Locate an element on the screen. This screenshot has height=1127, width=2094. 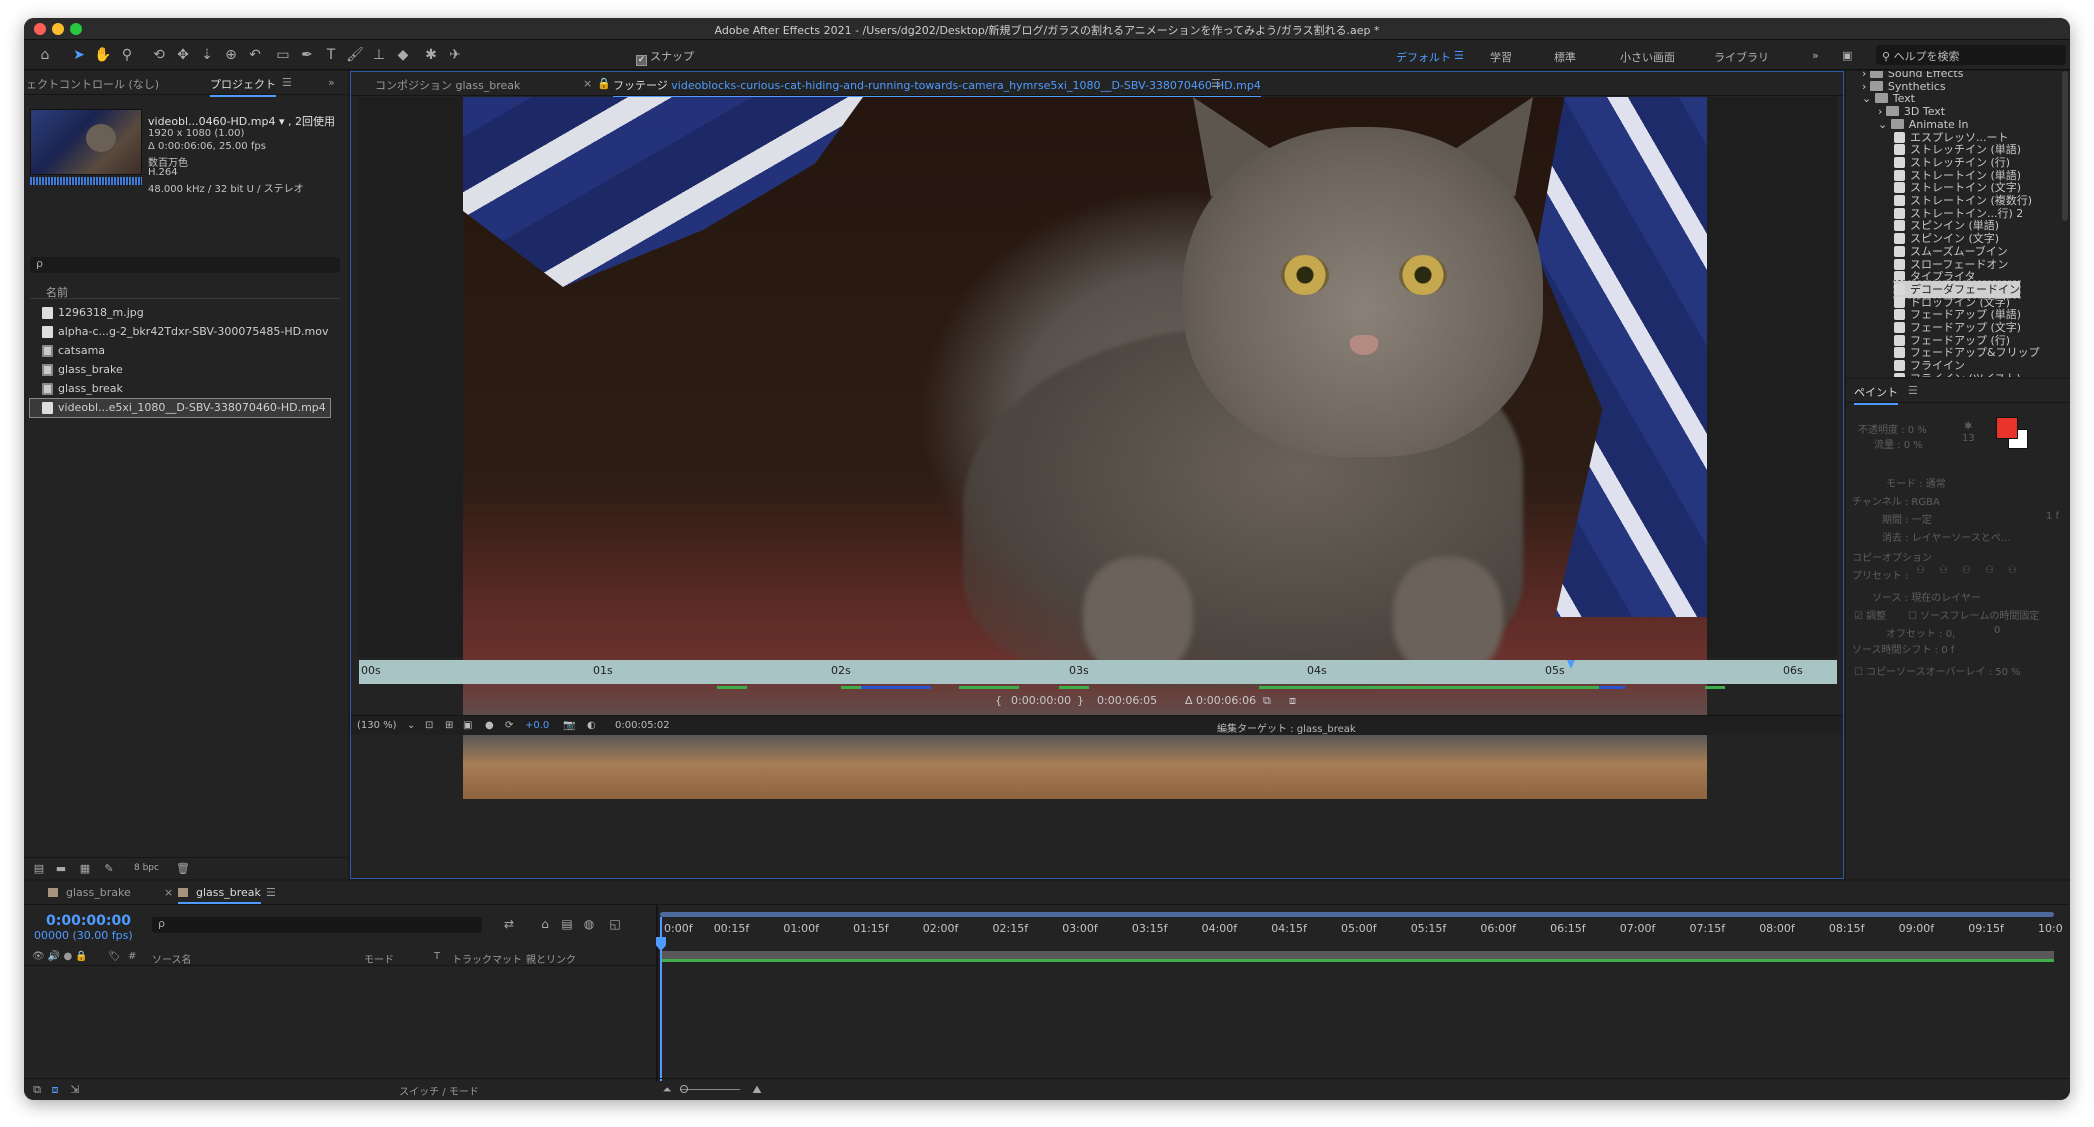
label-icon: 🏷 is located at coordinates (114, 956).